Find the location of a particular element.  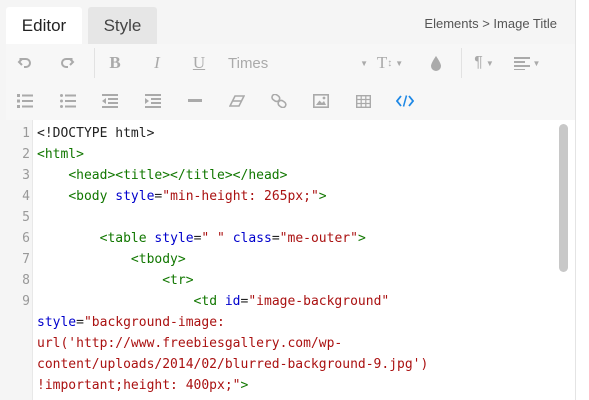

code-line: <tr> is located at coordinates (115, 280).